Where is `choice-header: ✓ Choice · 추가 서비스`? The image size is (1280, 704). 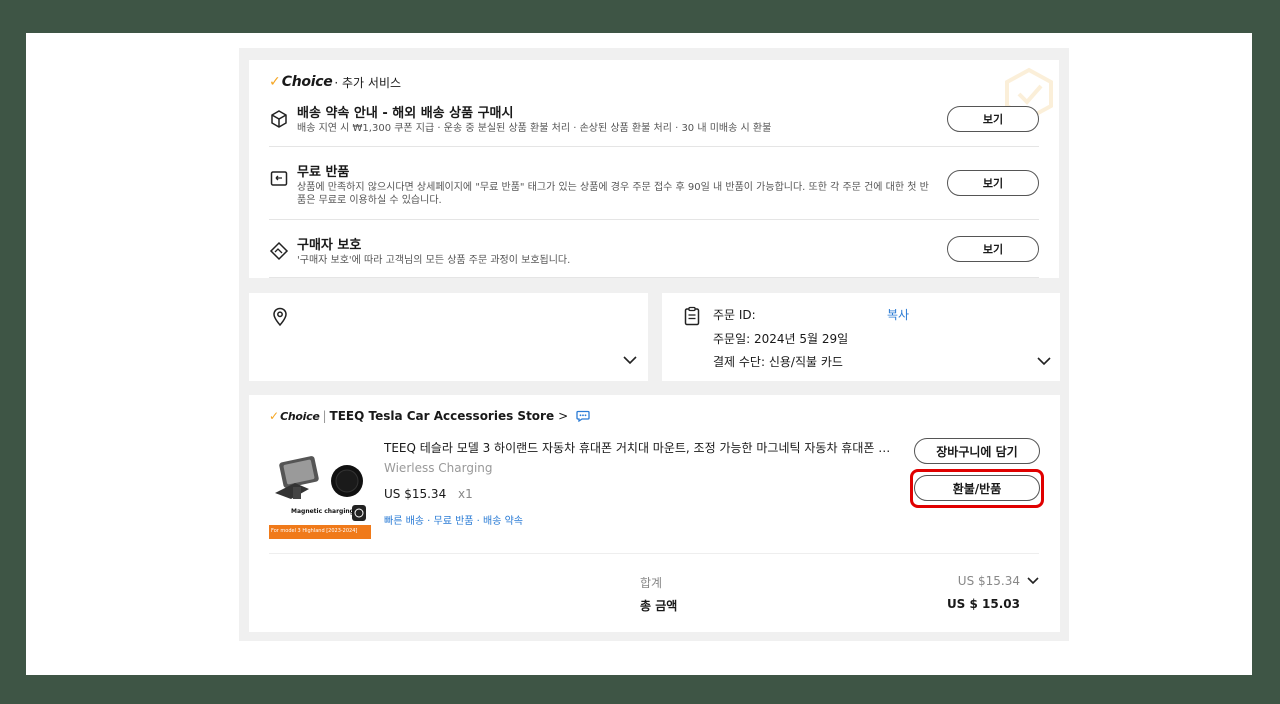 choice-header: ✓ Choice · 추가 서비스 is located at coordinates (335, 82).